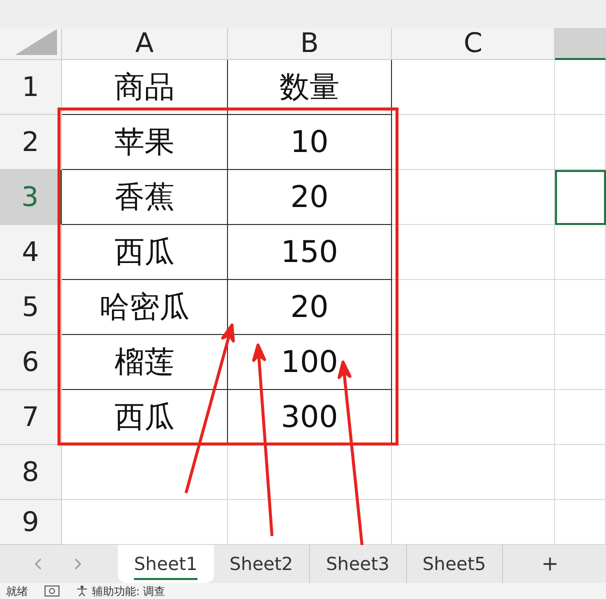  Describe the element at coordinates (310, 197) in the screenshot. I see `table-cell: 20` at that location.